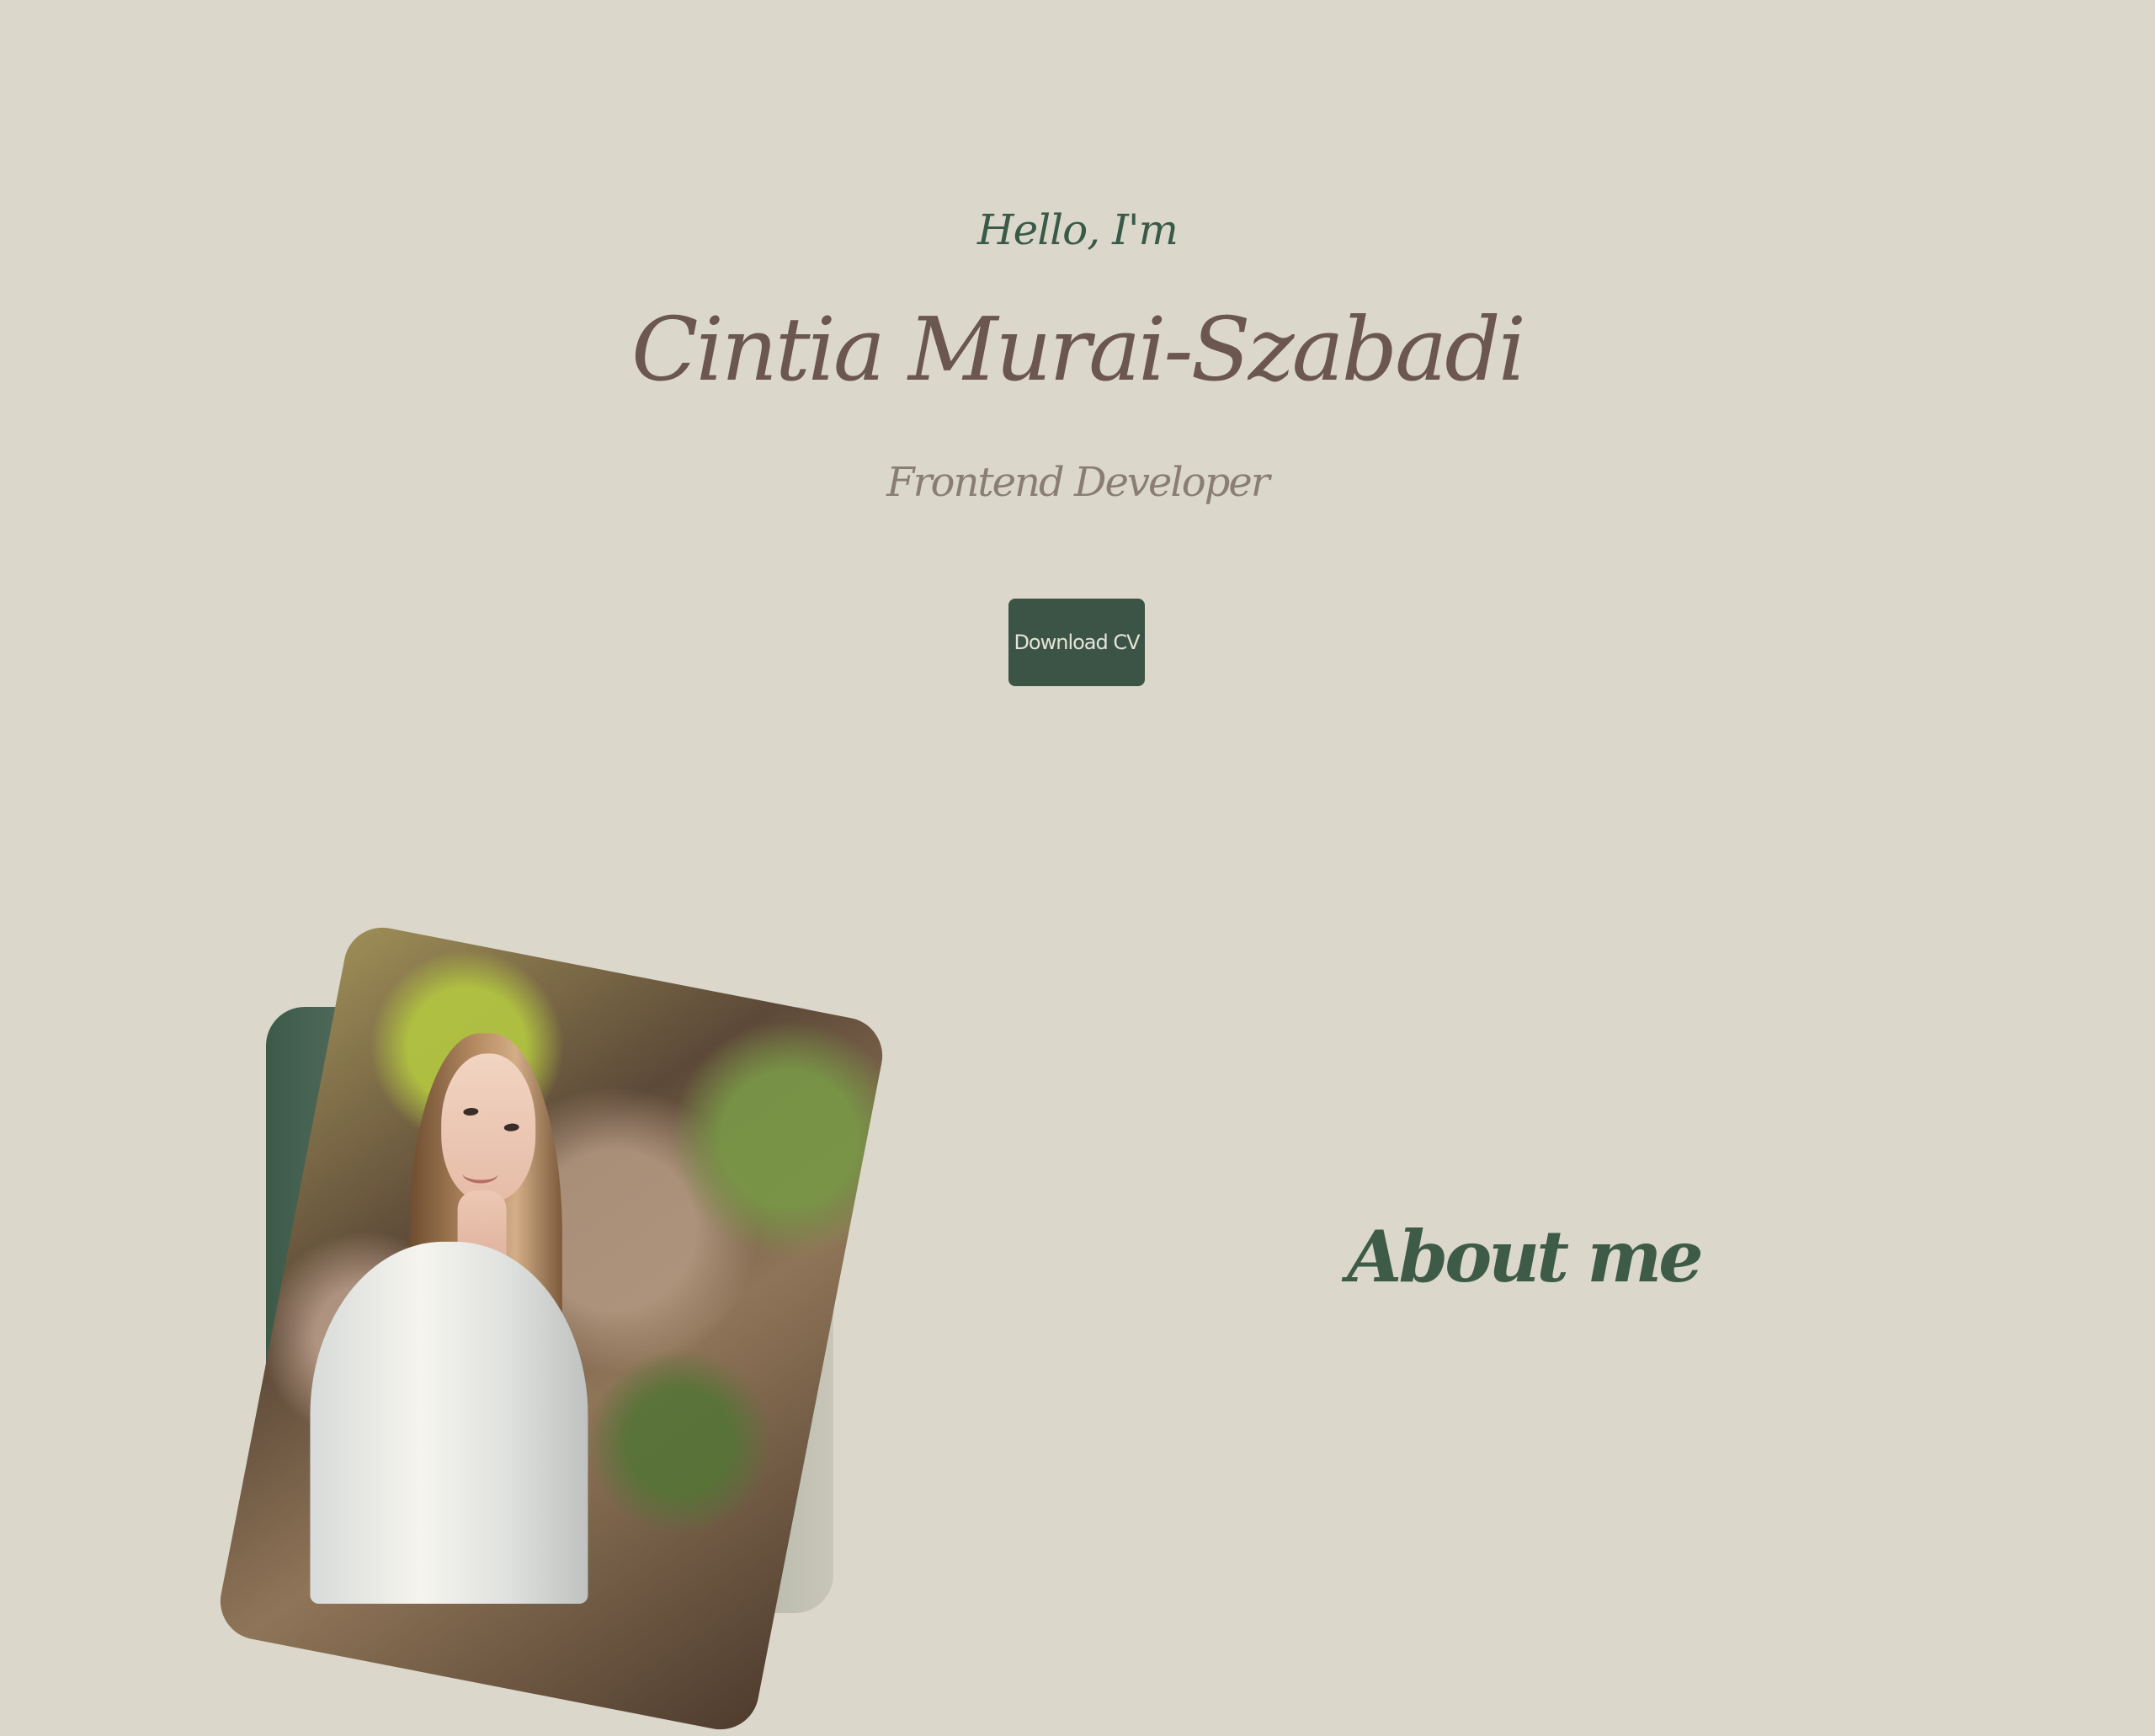  I want to click on name-heading: Cintia Murai-Szabadi, so click(1078, 349).